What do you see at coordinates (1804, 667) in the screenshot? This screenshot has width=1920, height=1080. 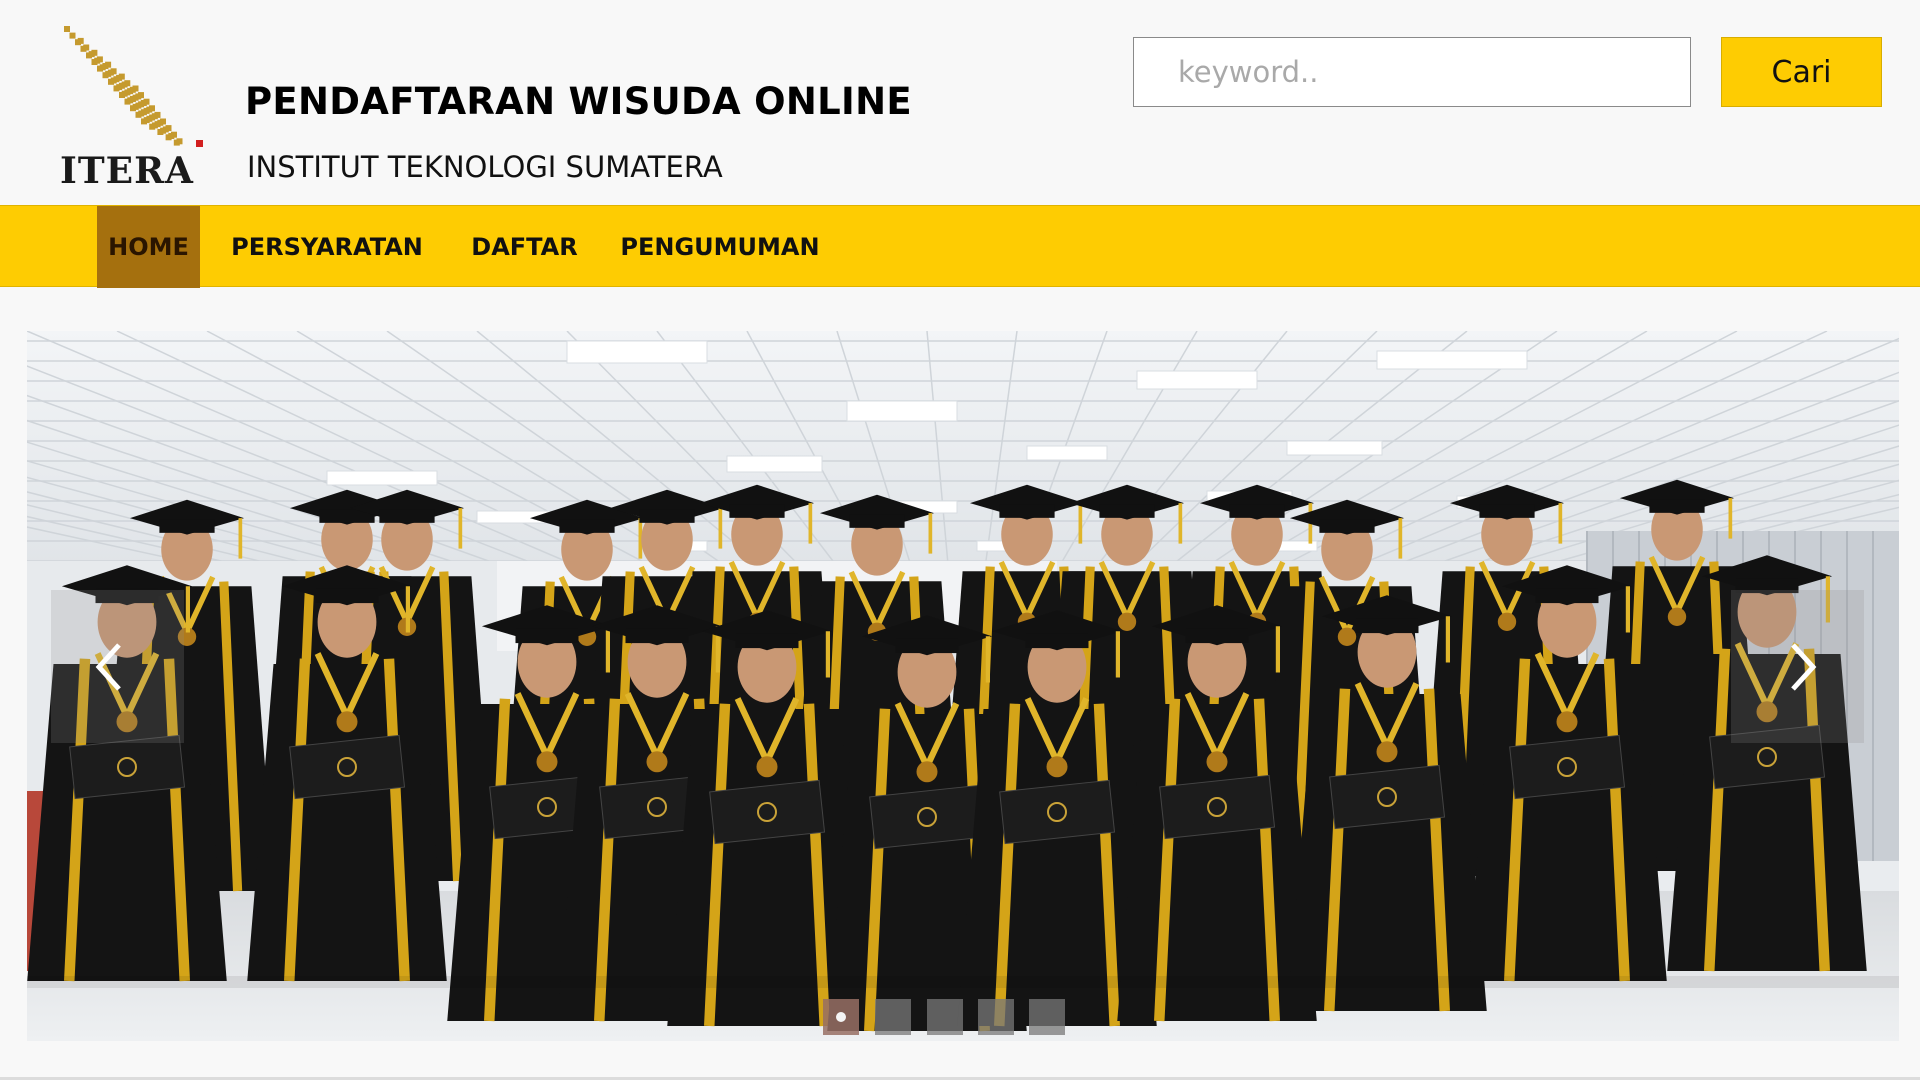 I see `chevron-right-icon` at bounding box center [1804, 667].